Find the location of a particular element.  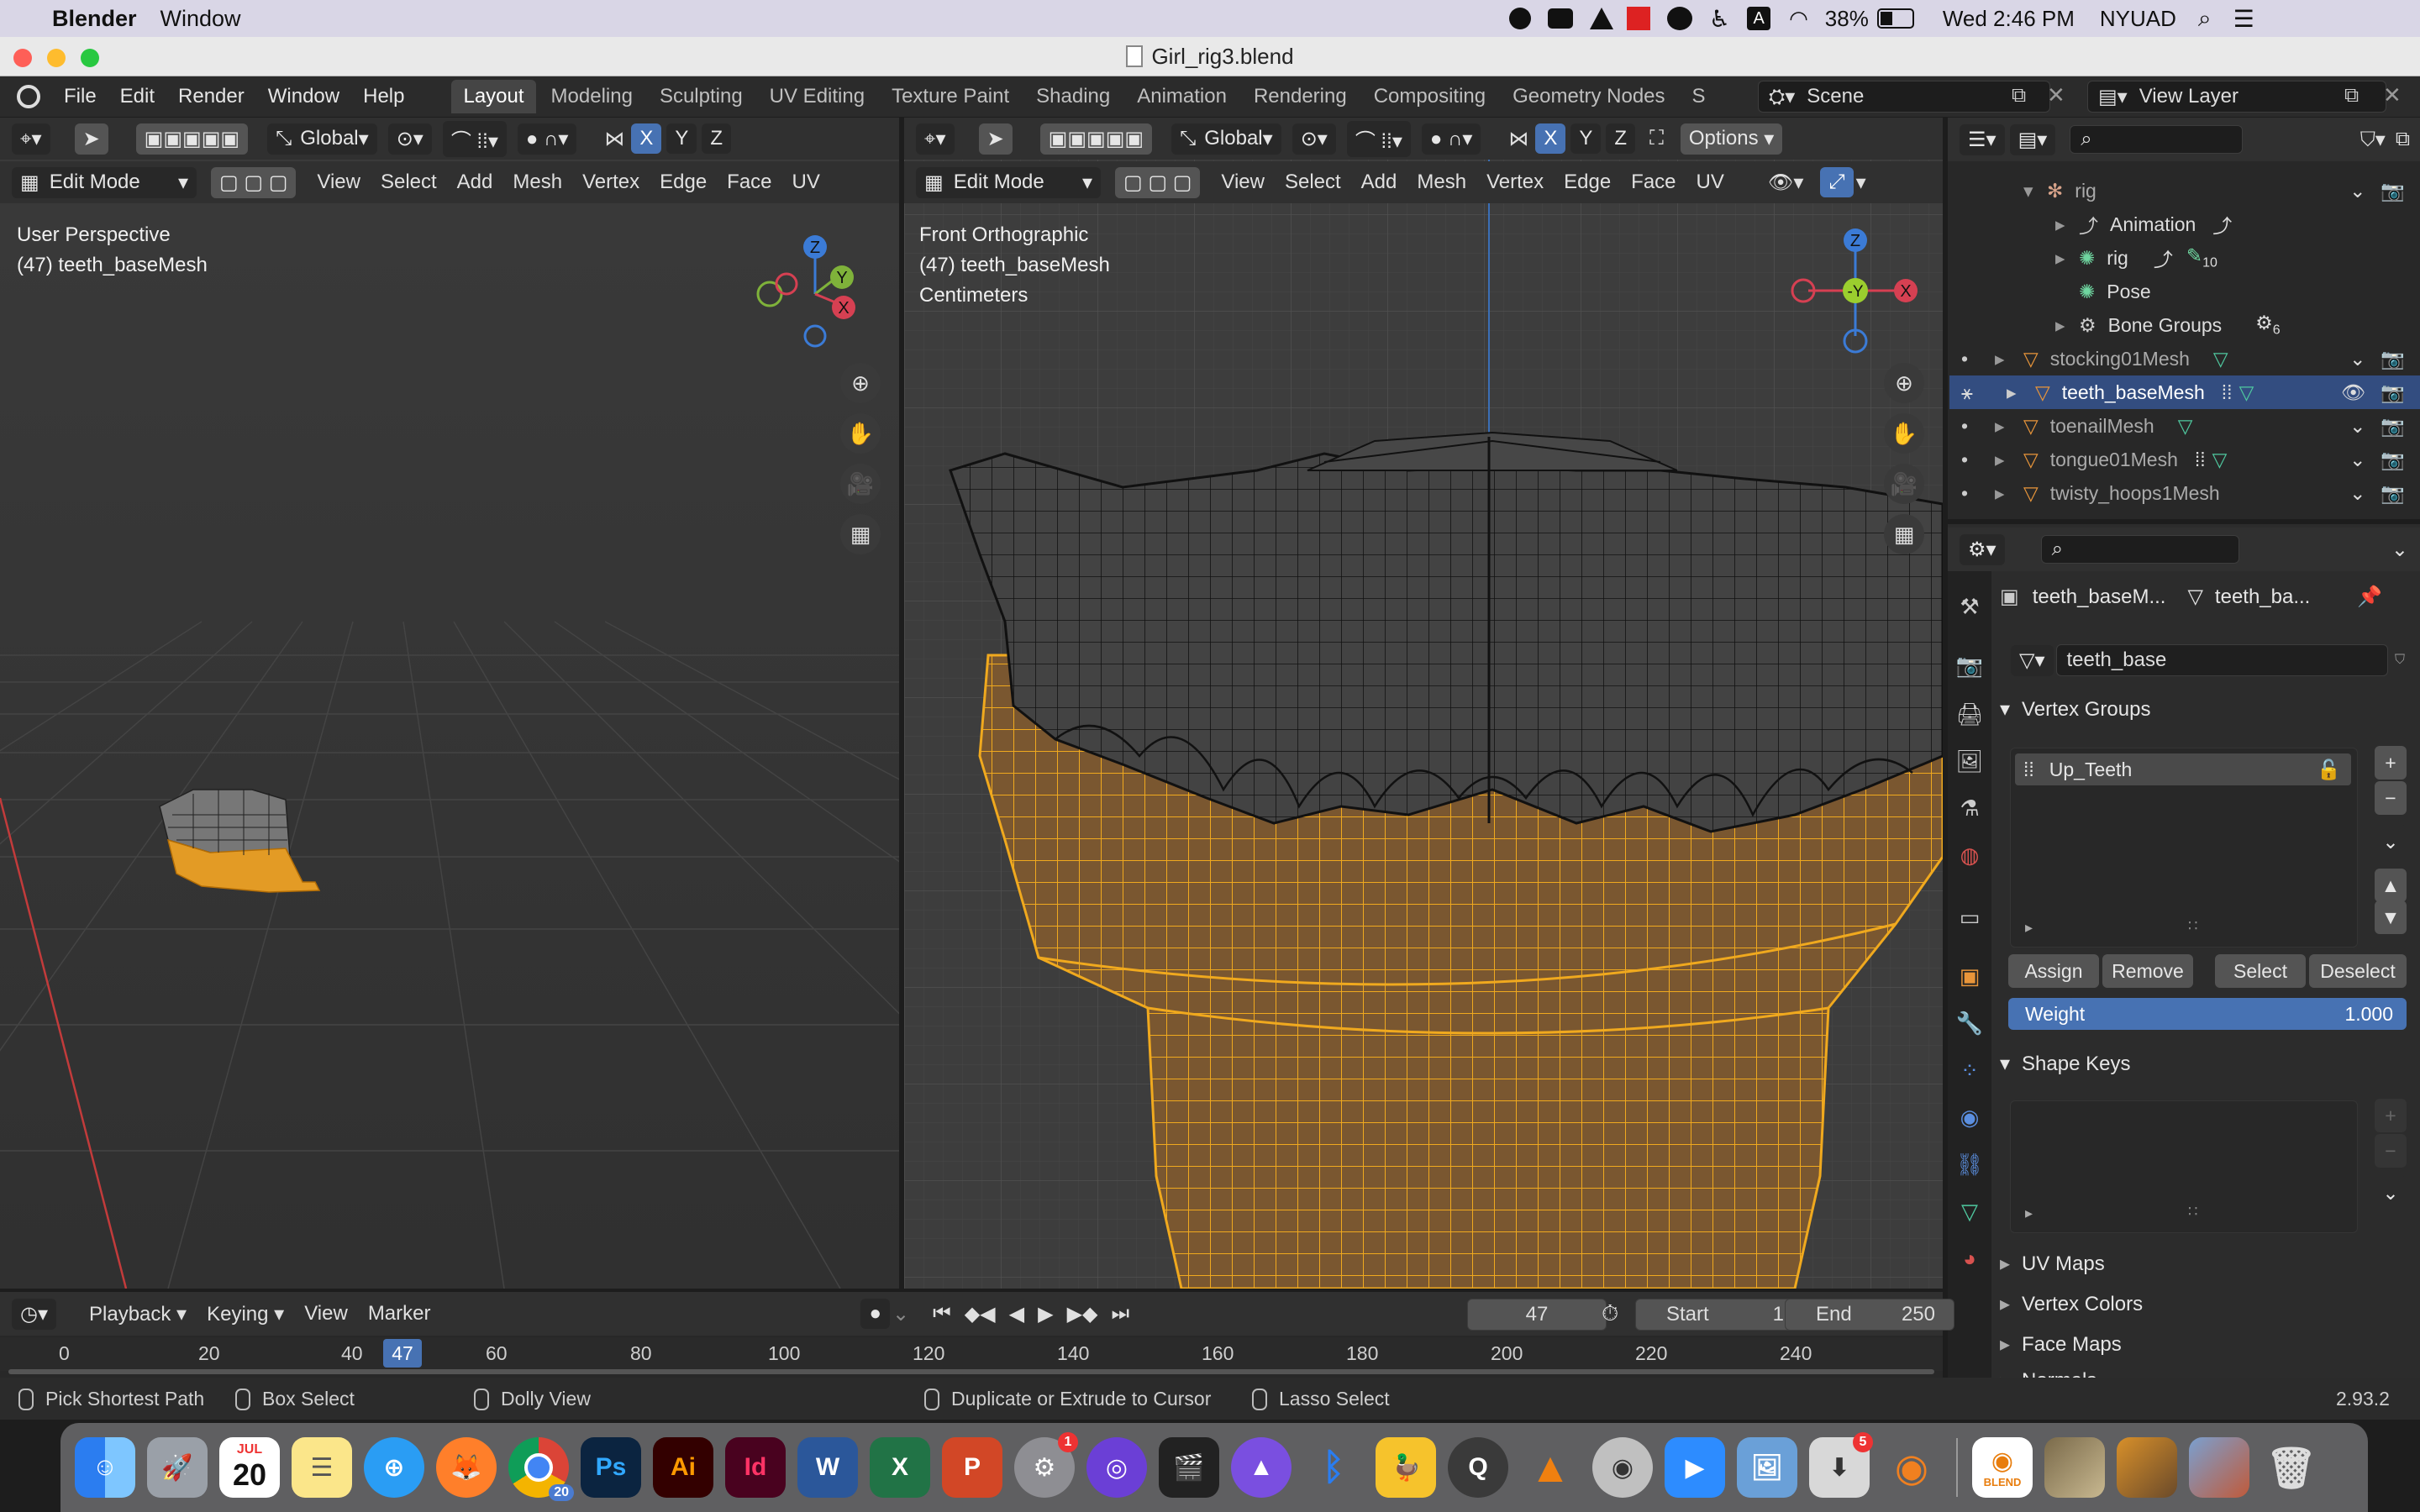

scene-tab-icon: ⚗ is located at coordinates (1970, 808).